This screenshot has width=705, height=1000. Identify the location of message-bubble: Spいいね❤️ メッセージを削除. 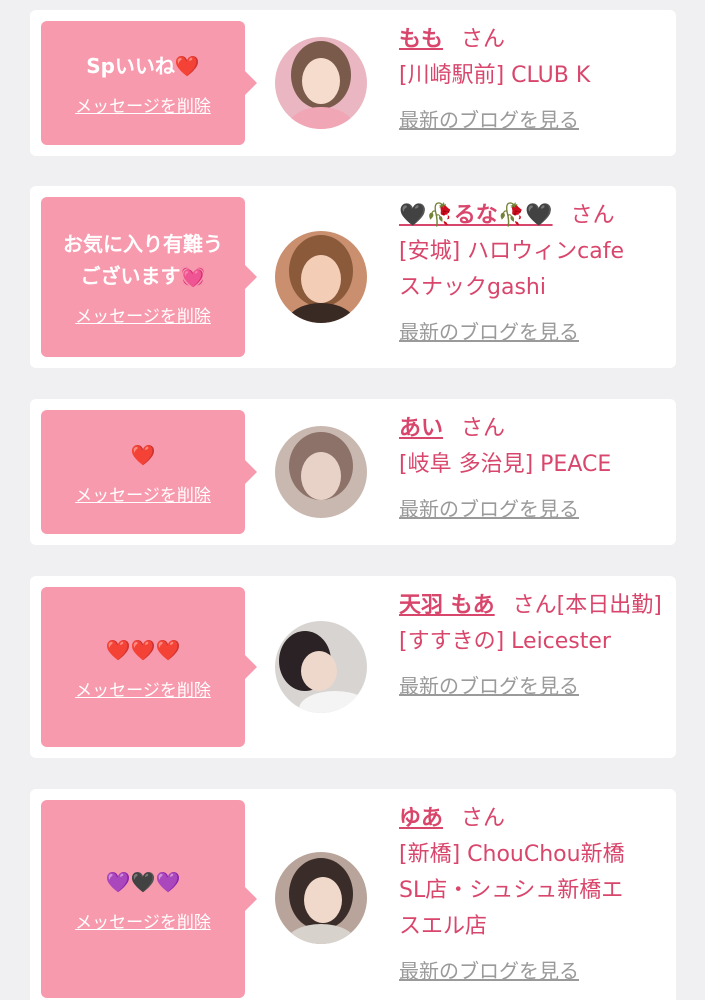
(143, 83).